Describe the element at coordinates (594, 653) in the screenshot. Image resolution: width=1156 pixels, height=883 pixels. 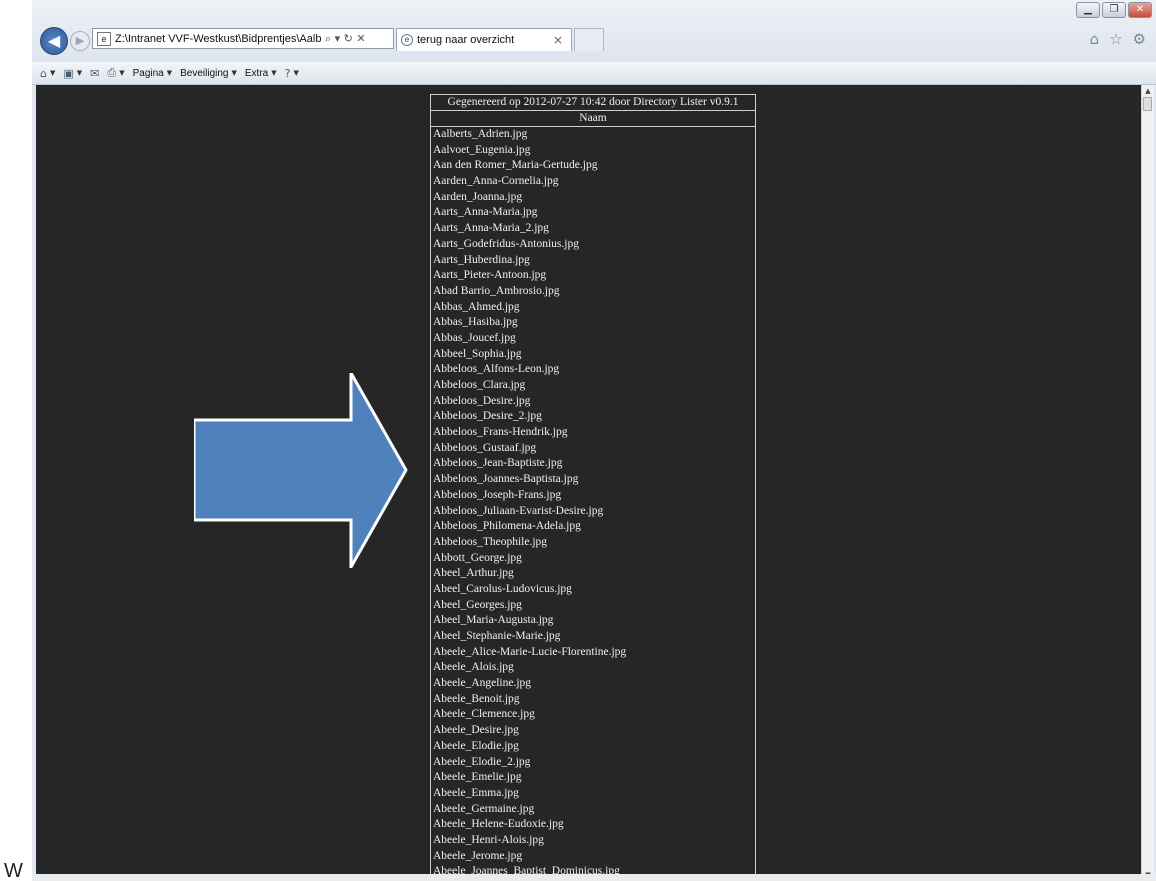
I see `file-link: Abeele_Alice-Marie-Lucie-Florentine.jpg` at that location.